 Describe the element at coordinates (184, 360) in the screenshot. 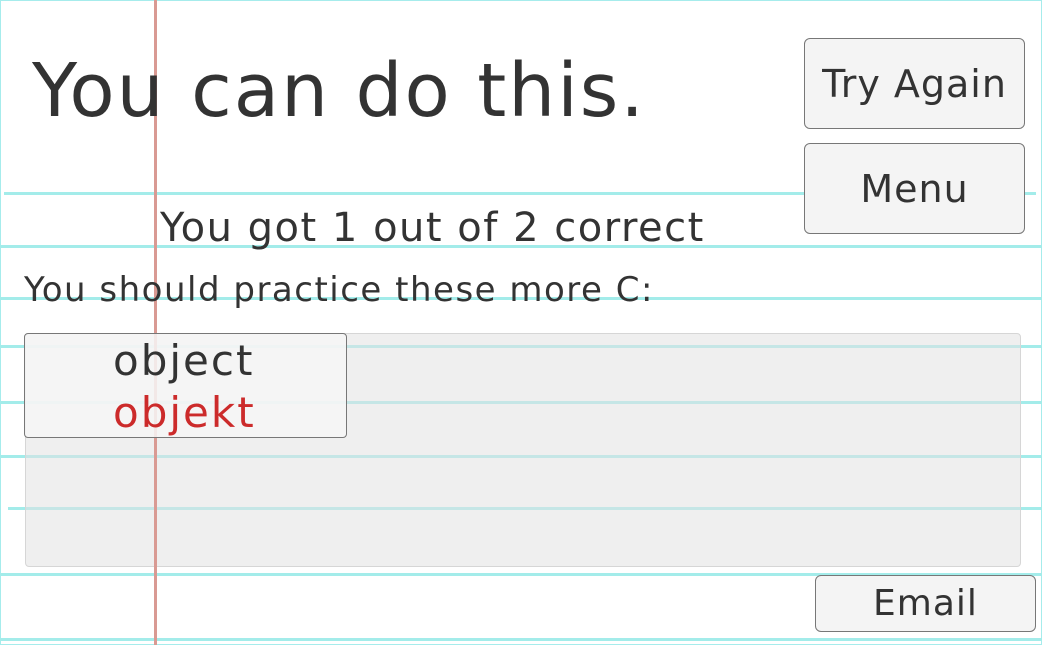

I see `correct-word: object` at that location.